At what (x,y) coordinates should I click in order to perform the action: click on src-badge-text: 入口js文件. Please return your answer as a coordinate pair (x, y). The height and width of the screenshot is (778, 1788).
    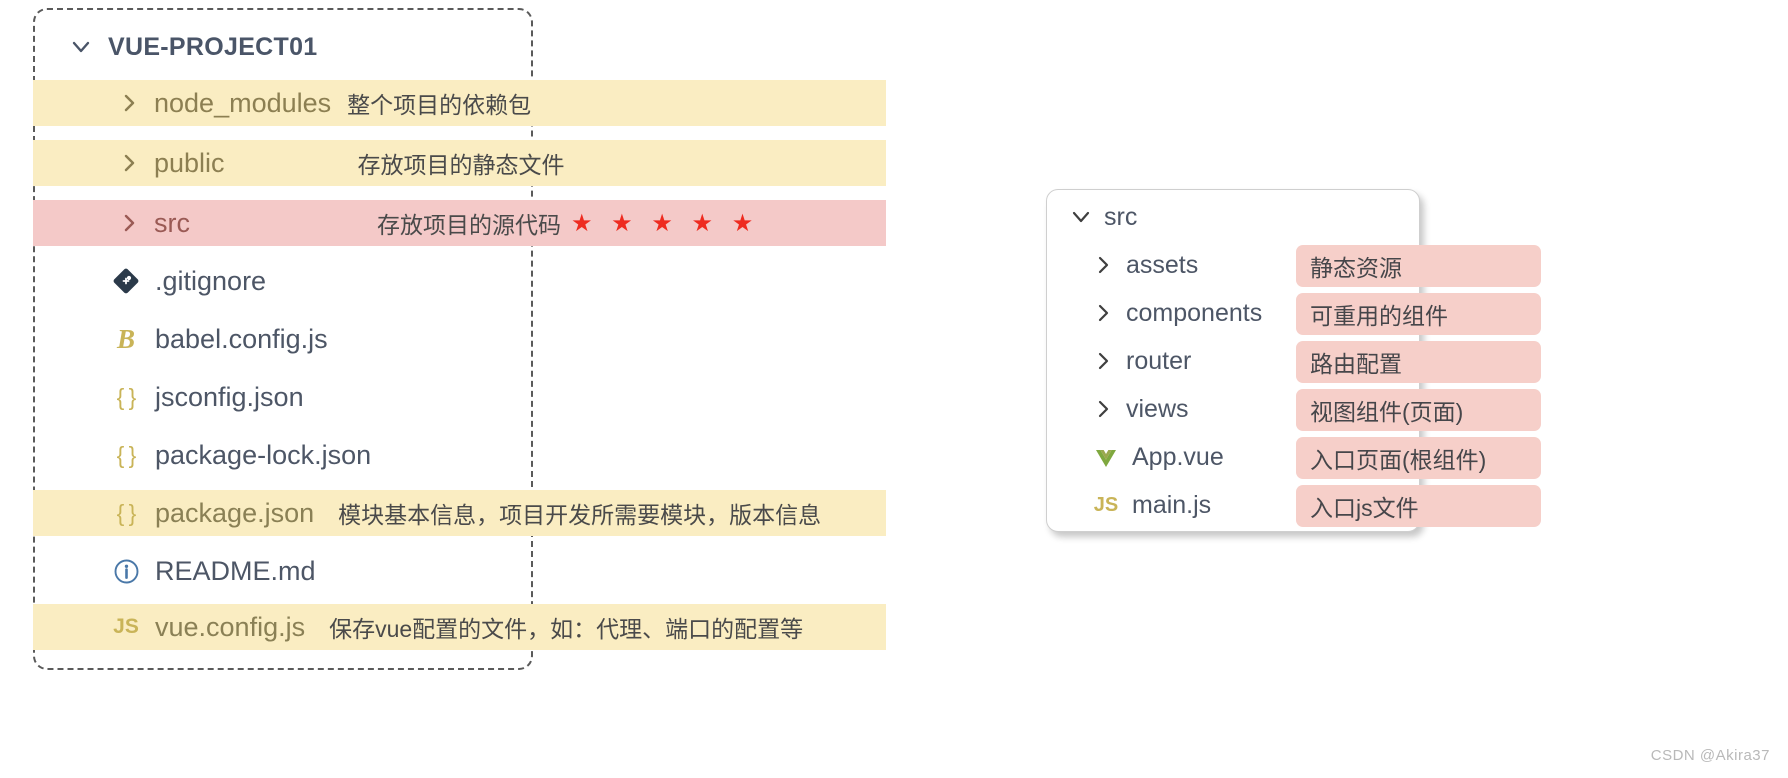
    Looking at the image, I should click on (1364, 508).